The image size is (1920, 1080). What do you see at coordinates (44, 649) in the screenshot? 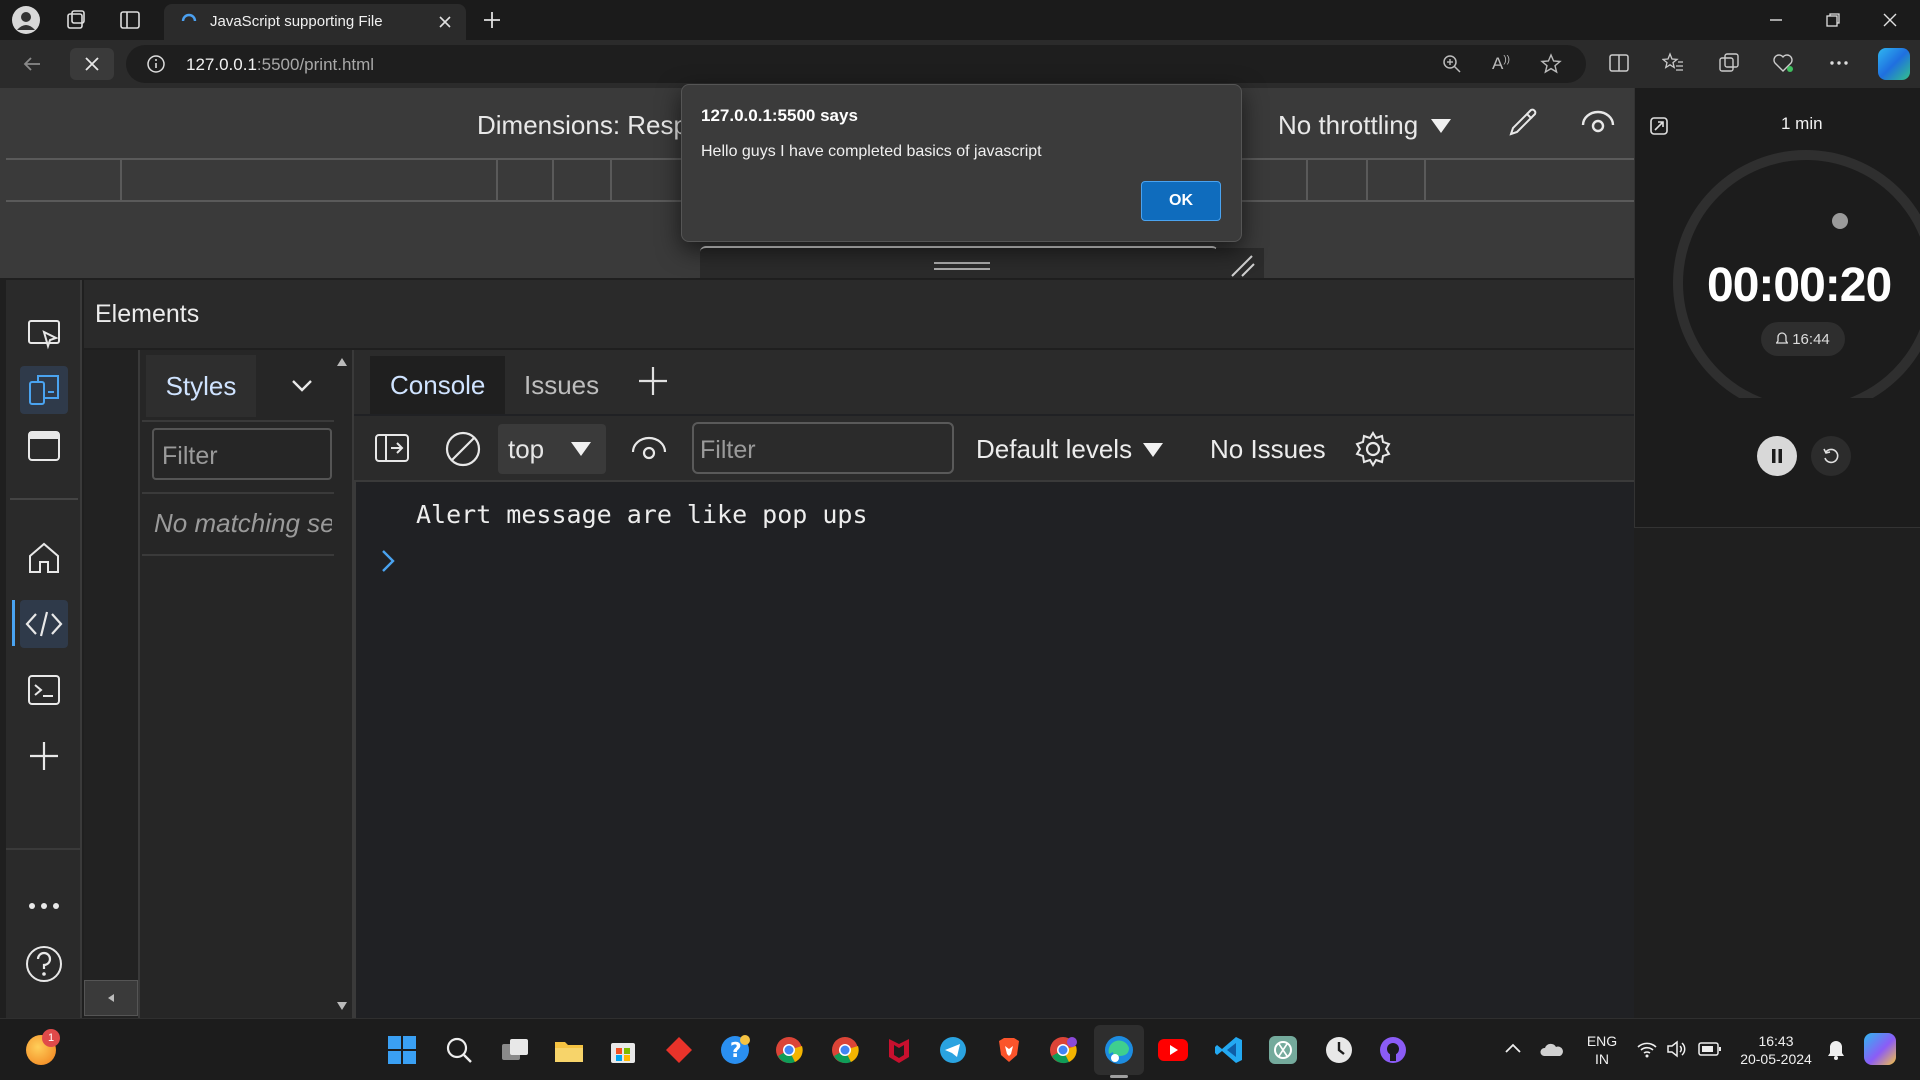
I see `devtools-activity-bar` at bounding box center [44, 649].